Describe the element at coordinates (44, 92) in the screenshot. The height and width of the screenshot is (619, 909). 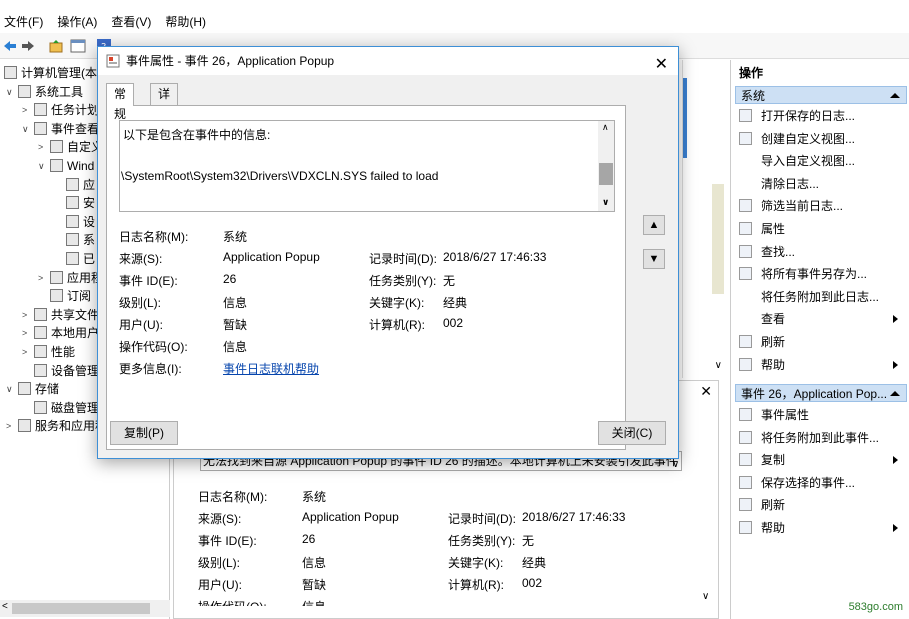
I see `tree-item: ∨ 系统工具` at that location.